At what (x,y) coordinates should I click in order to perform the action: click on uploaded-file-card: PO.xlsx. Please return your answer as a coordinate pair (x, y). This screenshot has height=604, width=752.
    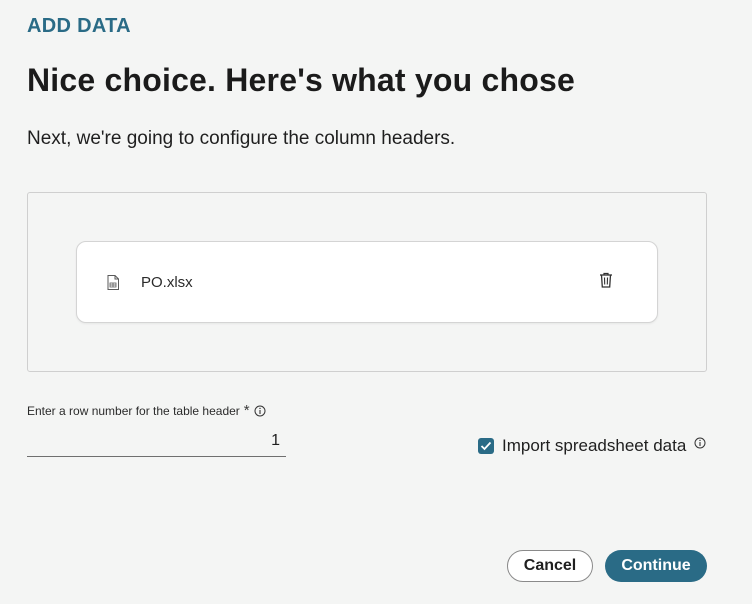
    Looking at the image, I should click on (367, 282).